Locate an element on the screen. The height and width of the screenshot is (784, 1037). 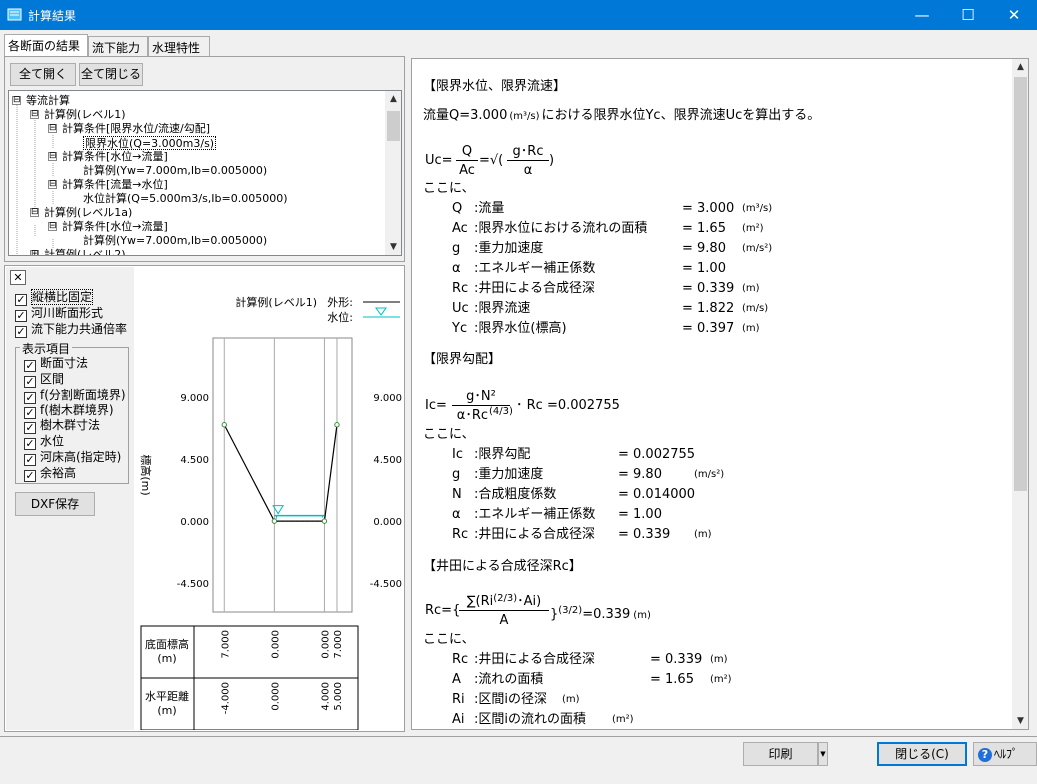
uc-denominator2: α is located at coordinates (528, 170).